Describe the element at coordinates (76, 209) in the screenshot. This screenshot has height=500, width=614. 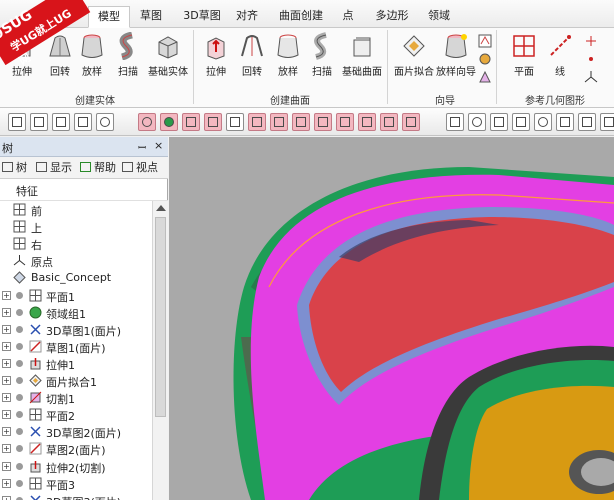
I see `tree-row: 前` at that location.